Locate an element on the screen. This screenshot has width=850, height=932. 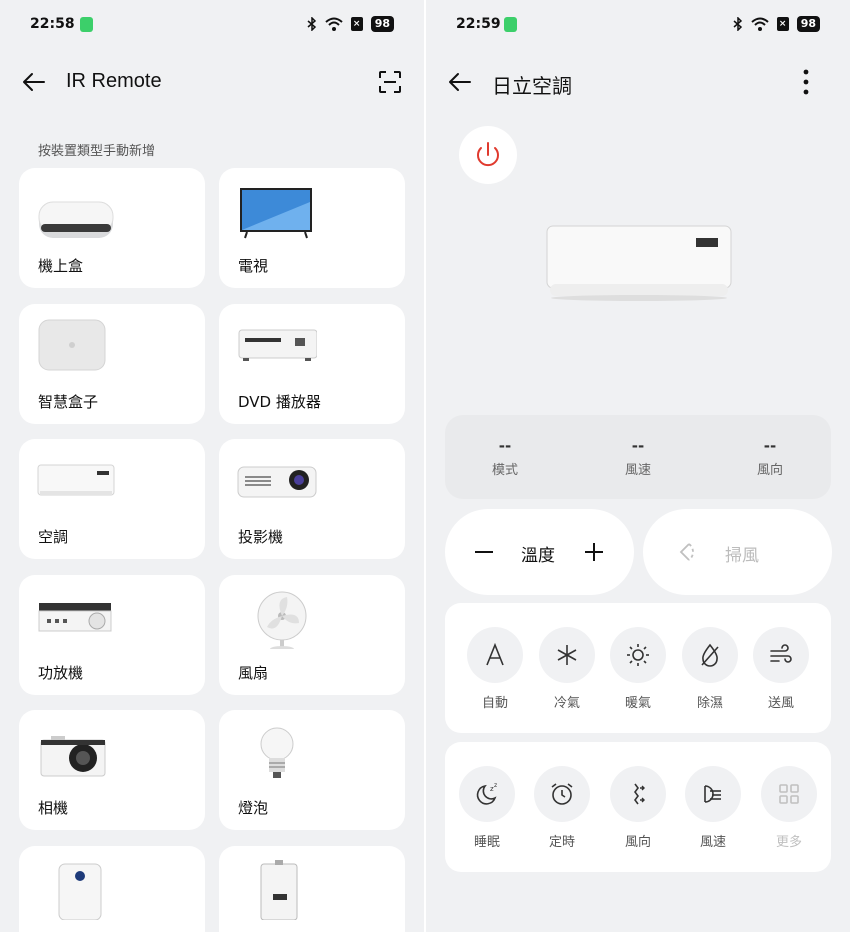
status-time: 22:59 is located at coordinates (478, 24).